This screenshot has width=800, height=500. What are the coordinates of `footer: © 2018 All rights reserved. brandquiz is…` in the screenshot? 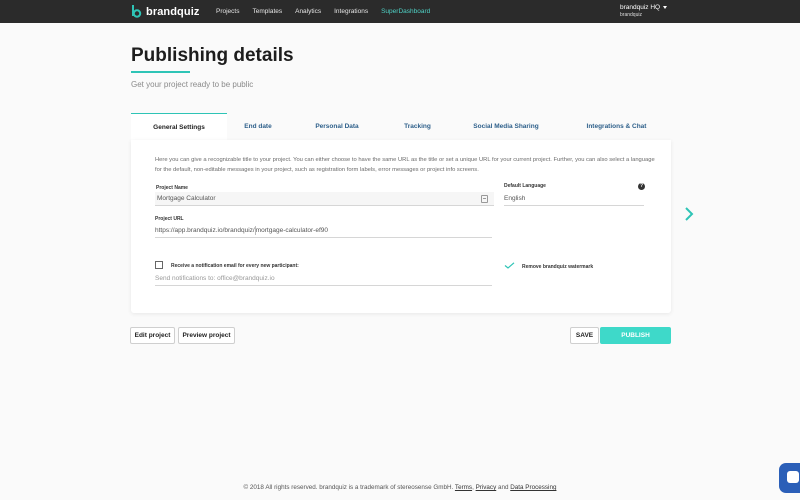 It's located at (400, 487).